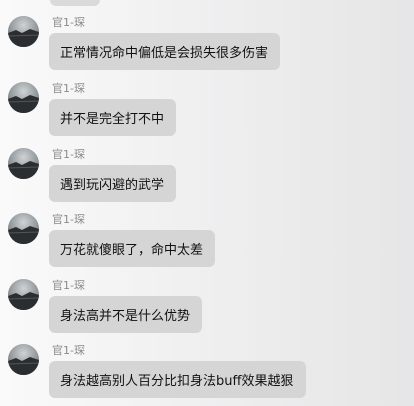 The height and width of the screenshot is (406, 414). I want to click on chat-message: 官1-琛 正常情况命中偏低是会损失很多伤害, so click(207, 46).